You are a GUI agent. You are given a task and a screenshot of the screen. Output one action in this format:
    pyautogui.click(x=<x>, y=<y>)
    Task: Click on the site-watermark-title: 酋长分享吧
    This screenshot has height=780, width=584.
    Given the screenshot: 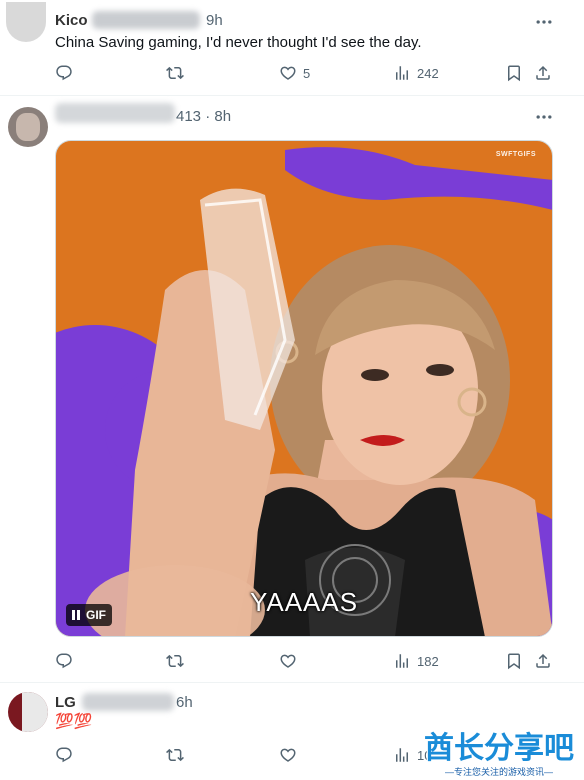 What is the action you would take?
    pyautogui.click(x=499, y=748)
    